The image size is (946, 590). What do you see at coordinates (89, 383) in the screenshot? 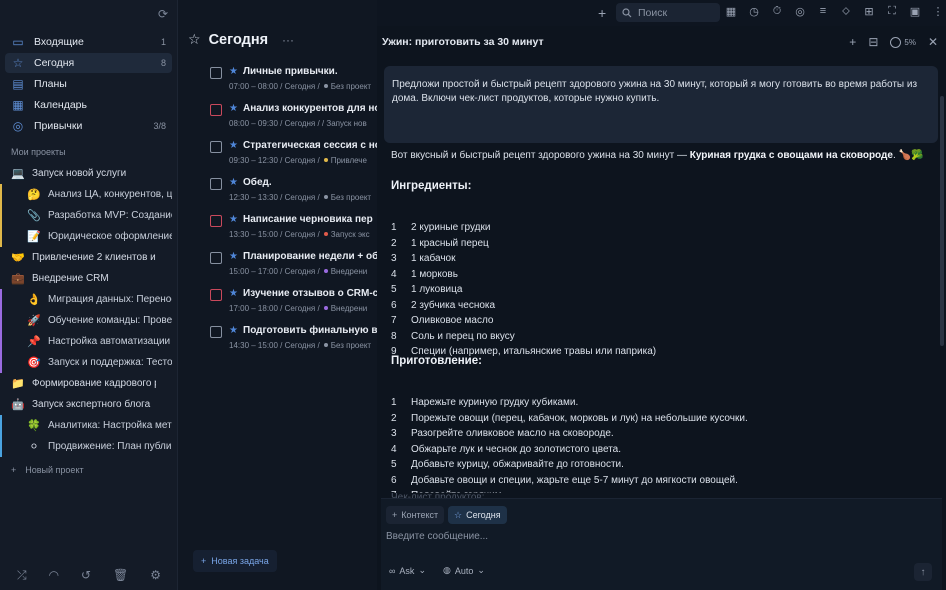
I see `sidebar-project: 📁 Формирование кадрового р` at bounding box center [89, 383].